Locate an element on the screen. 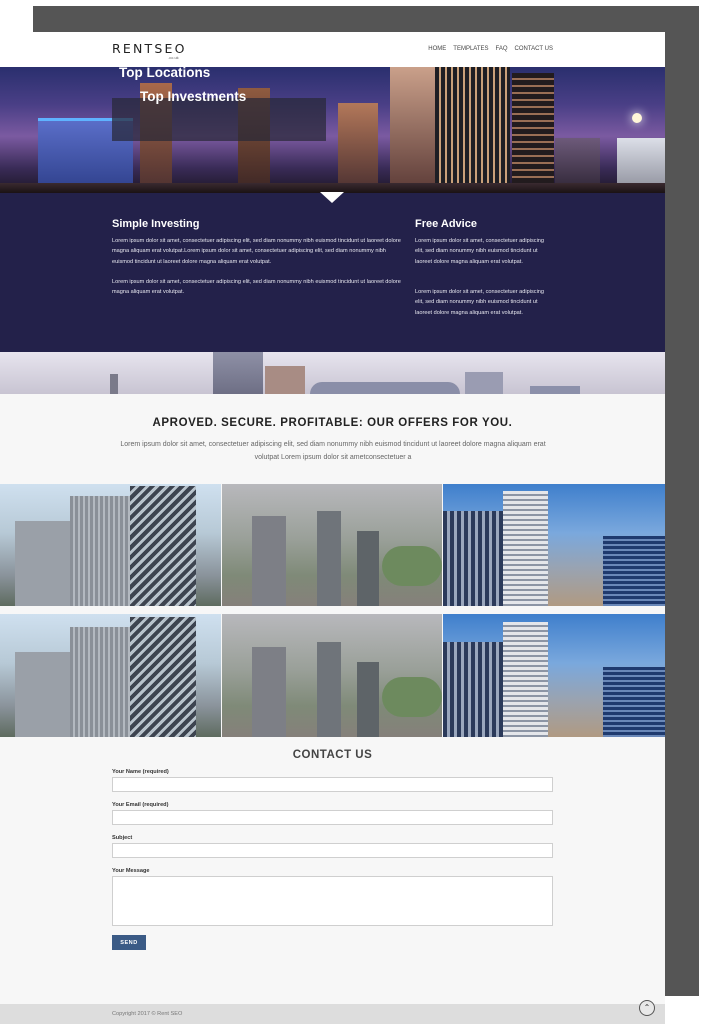 The width and height of the screenshot is (704, 1024). hero-banner is located at coordinates (332, 130).